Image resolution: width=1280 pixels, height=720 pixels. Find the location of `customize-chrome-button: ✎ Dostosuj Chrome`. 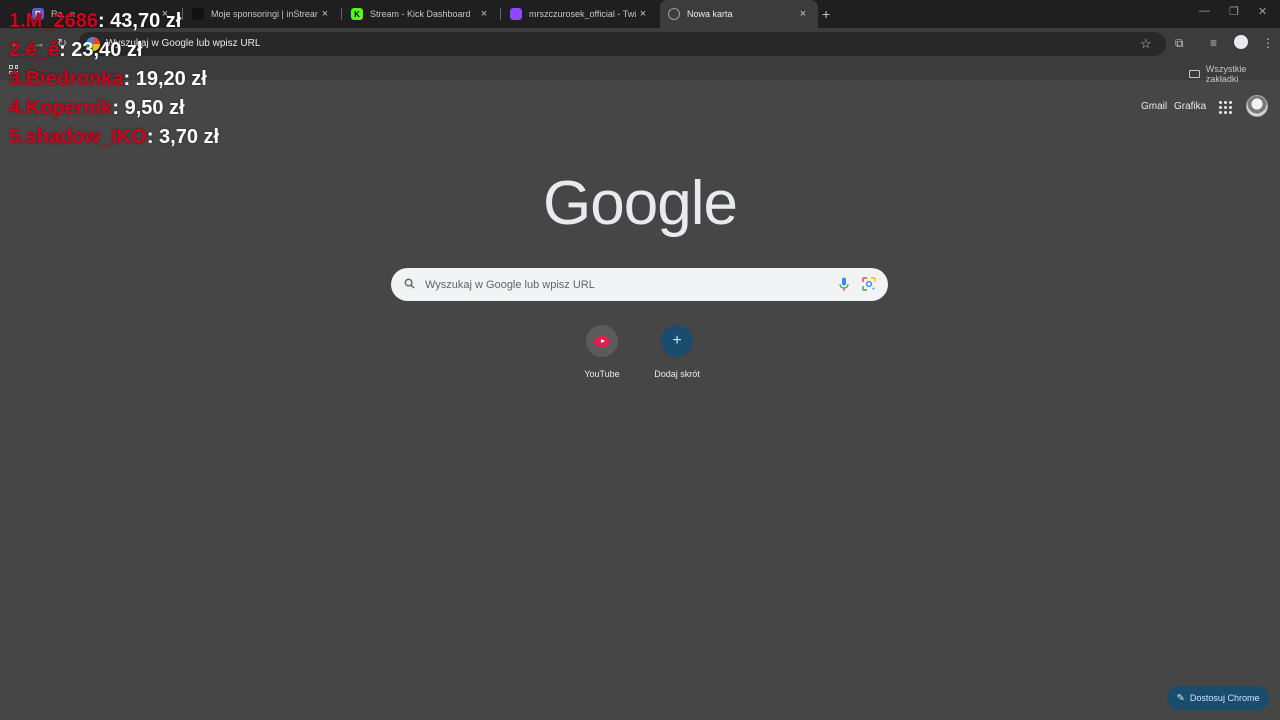

customize-chrome-button: ✎ Dostosuj Chrome is located at coordinates (1218, 698).